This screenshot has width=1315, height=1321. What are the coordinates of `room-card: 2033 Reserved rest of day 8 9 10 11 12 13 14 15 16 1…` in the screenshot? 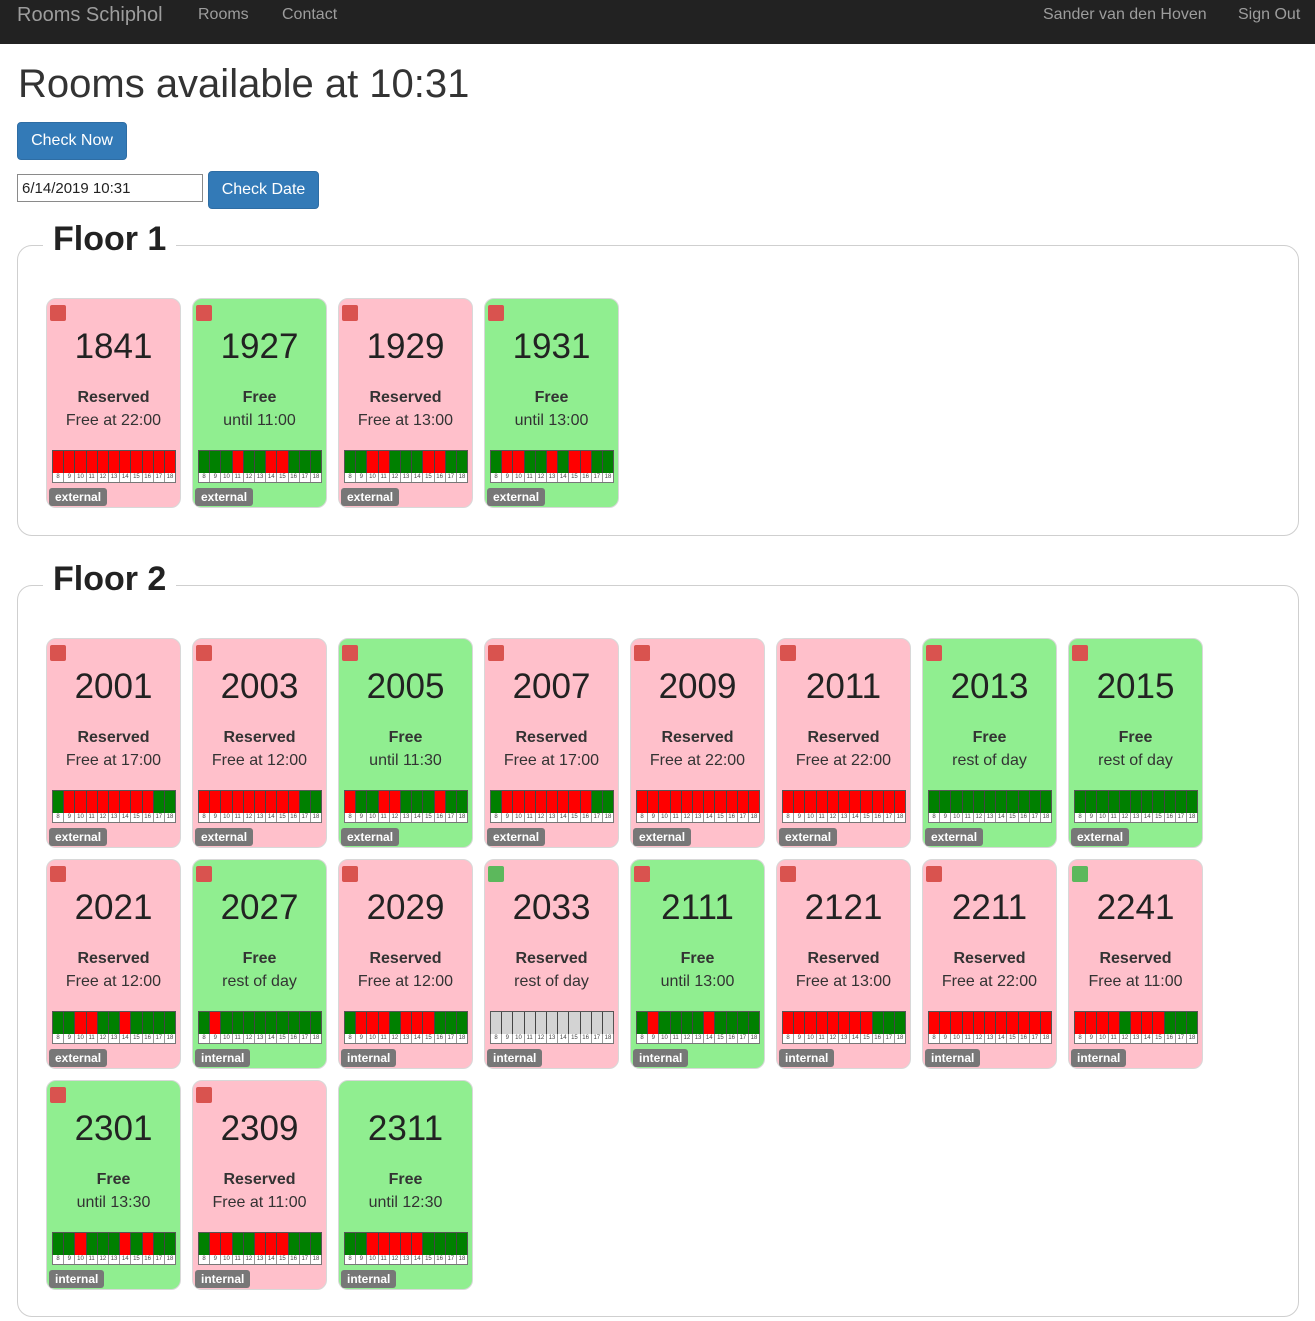 It's located at (551, 964).